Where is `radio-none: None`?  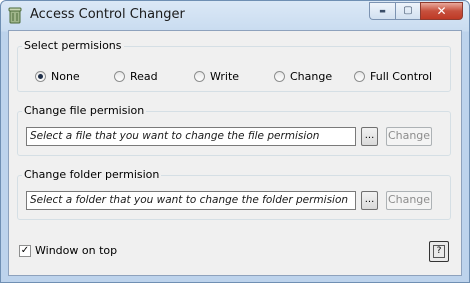 radio-none: None is located at coordinates (57, 76).